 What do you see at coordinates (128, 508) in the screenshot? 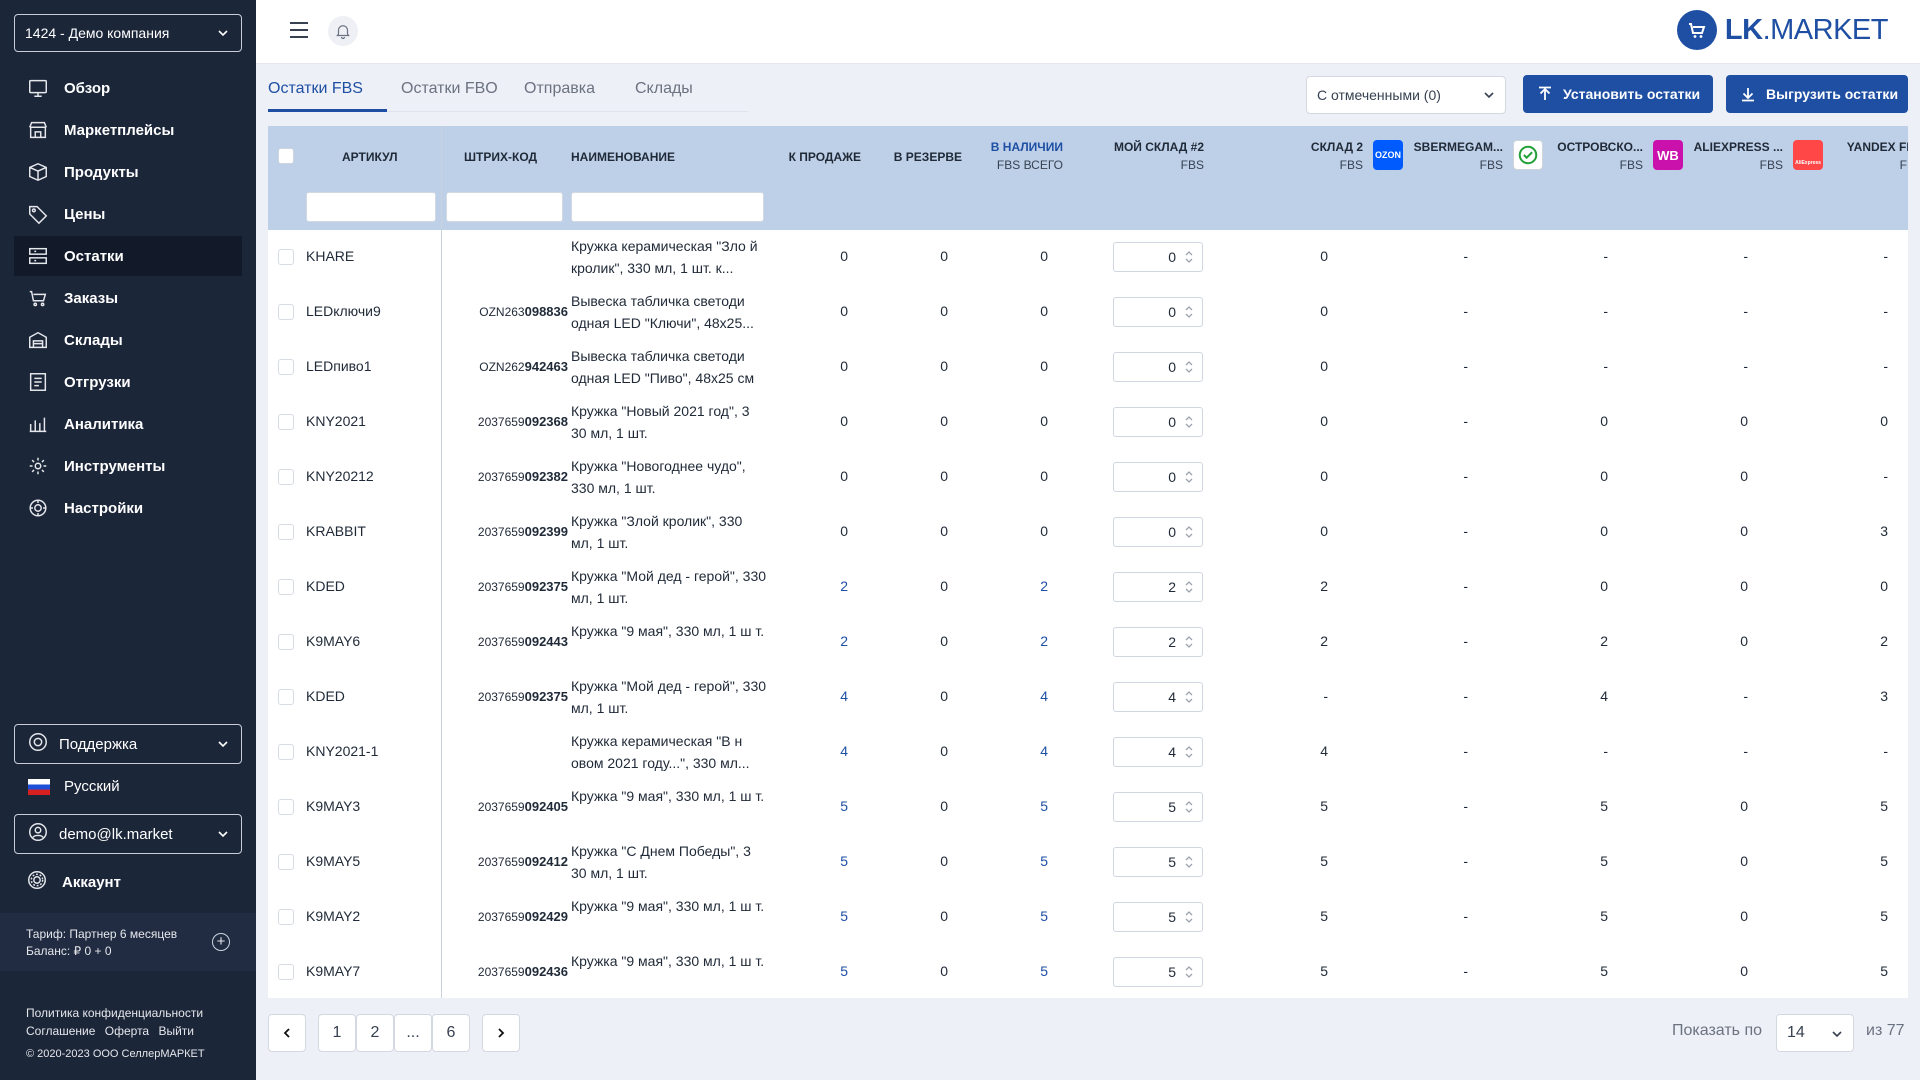
I see `sidebar-item-gear: Настройки` at bounding box center [128, 508].